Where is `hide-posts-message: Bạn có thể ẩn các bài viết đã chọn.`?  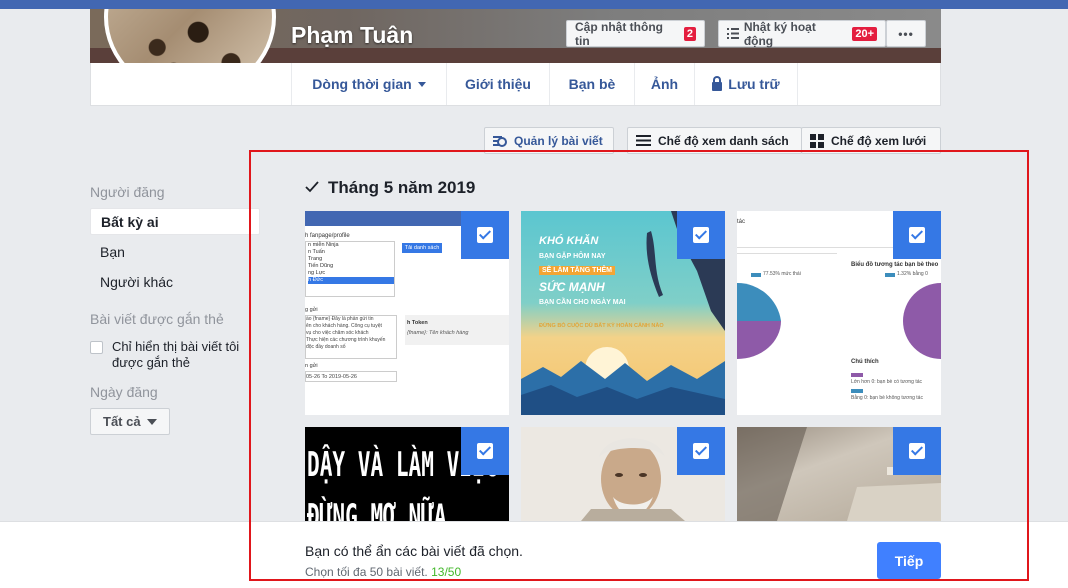 hide-posts-message: Bạn có thể ẩn các bài viết đã chọn. is located at coordinates (414, 551).